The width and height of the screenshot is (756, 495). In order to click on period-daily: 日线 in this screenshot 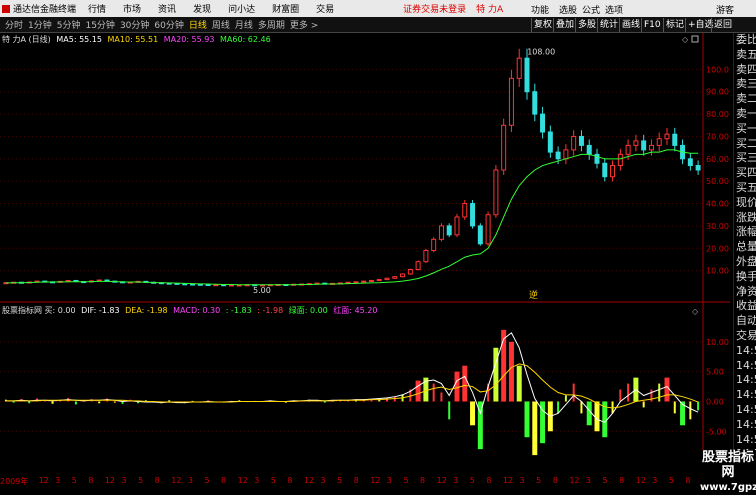, I will do `click(198, 24)`.